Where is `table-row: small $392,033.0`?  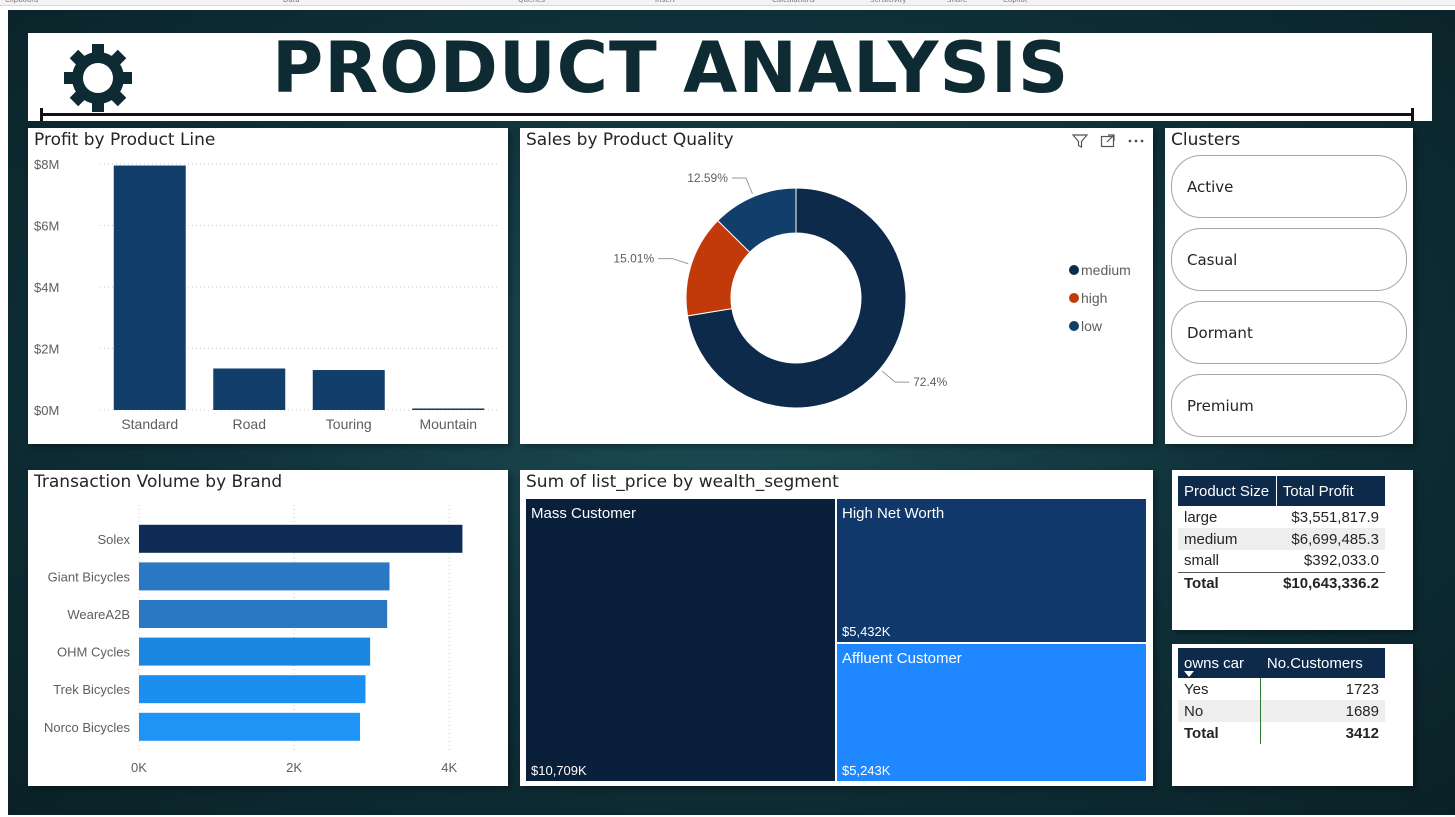 table-row: small $392,033.0 is located at coordinates (1281, 561).